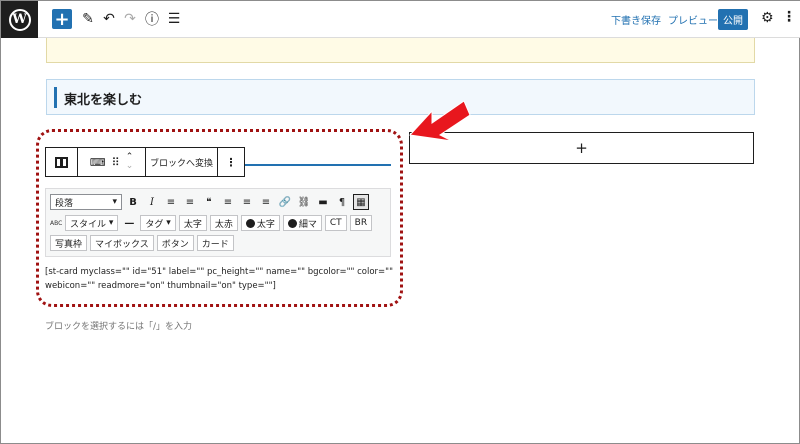  What do you see at coordinates (152, 19) in the screenshot?
I see `info-icon: ⓘ` at bounding box center [152, 19].